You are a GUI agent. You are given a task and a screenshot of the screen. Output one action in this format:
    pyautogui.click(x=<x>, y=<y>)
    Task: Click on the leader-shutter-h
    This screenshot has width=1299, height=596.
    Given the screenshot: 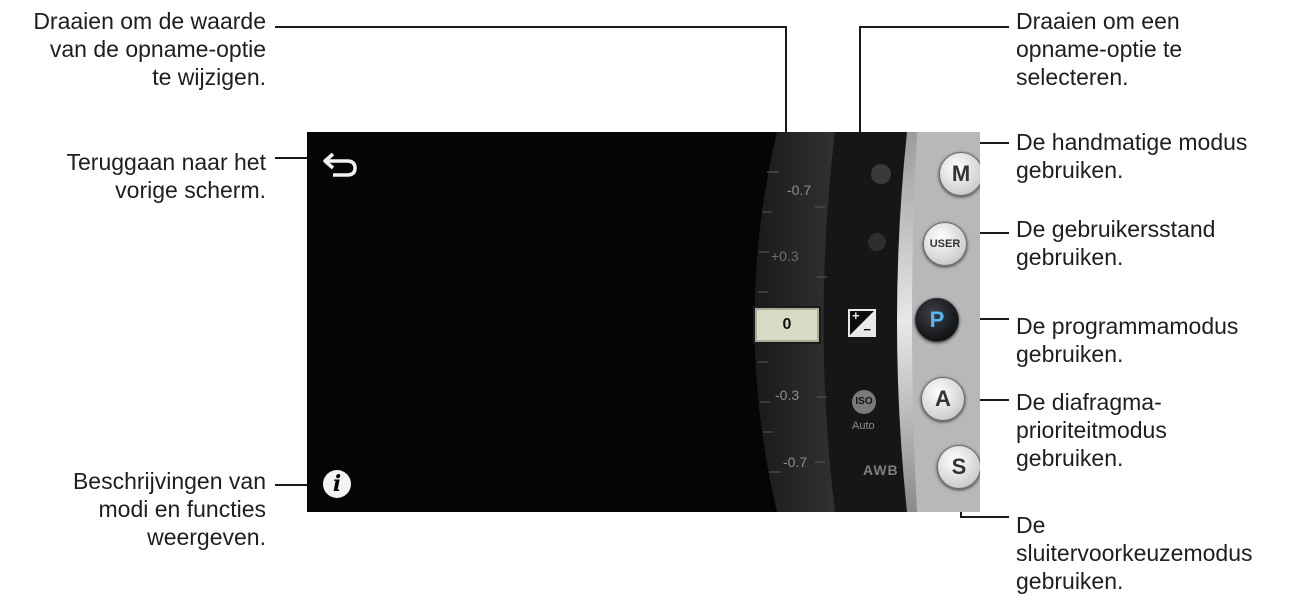 What is the action you would take?
    pyautogui.click(x=984, y=517)
    